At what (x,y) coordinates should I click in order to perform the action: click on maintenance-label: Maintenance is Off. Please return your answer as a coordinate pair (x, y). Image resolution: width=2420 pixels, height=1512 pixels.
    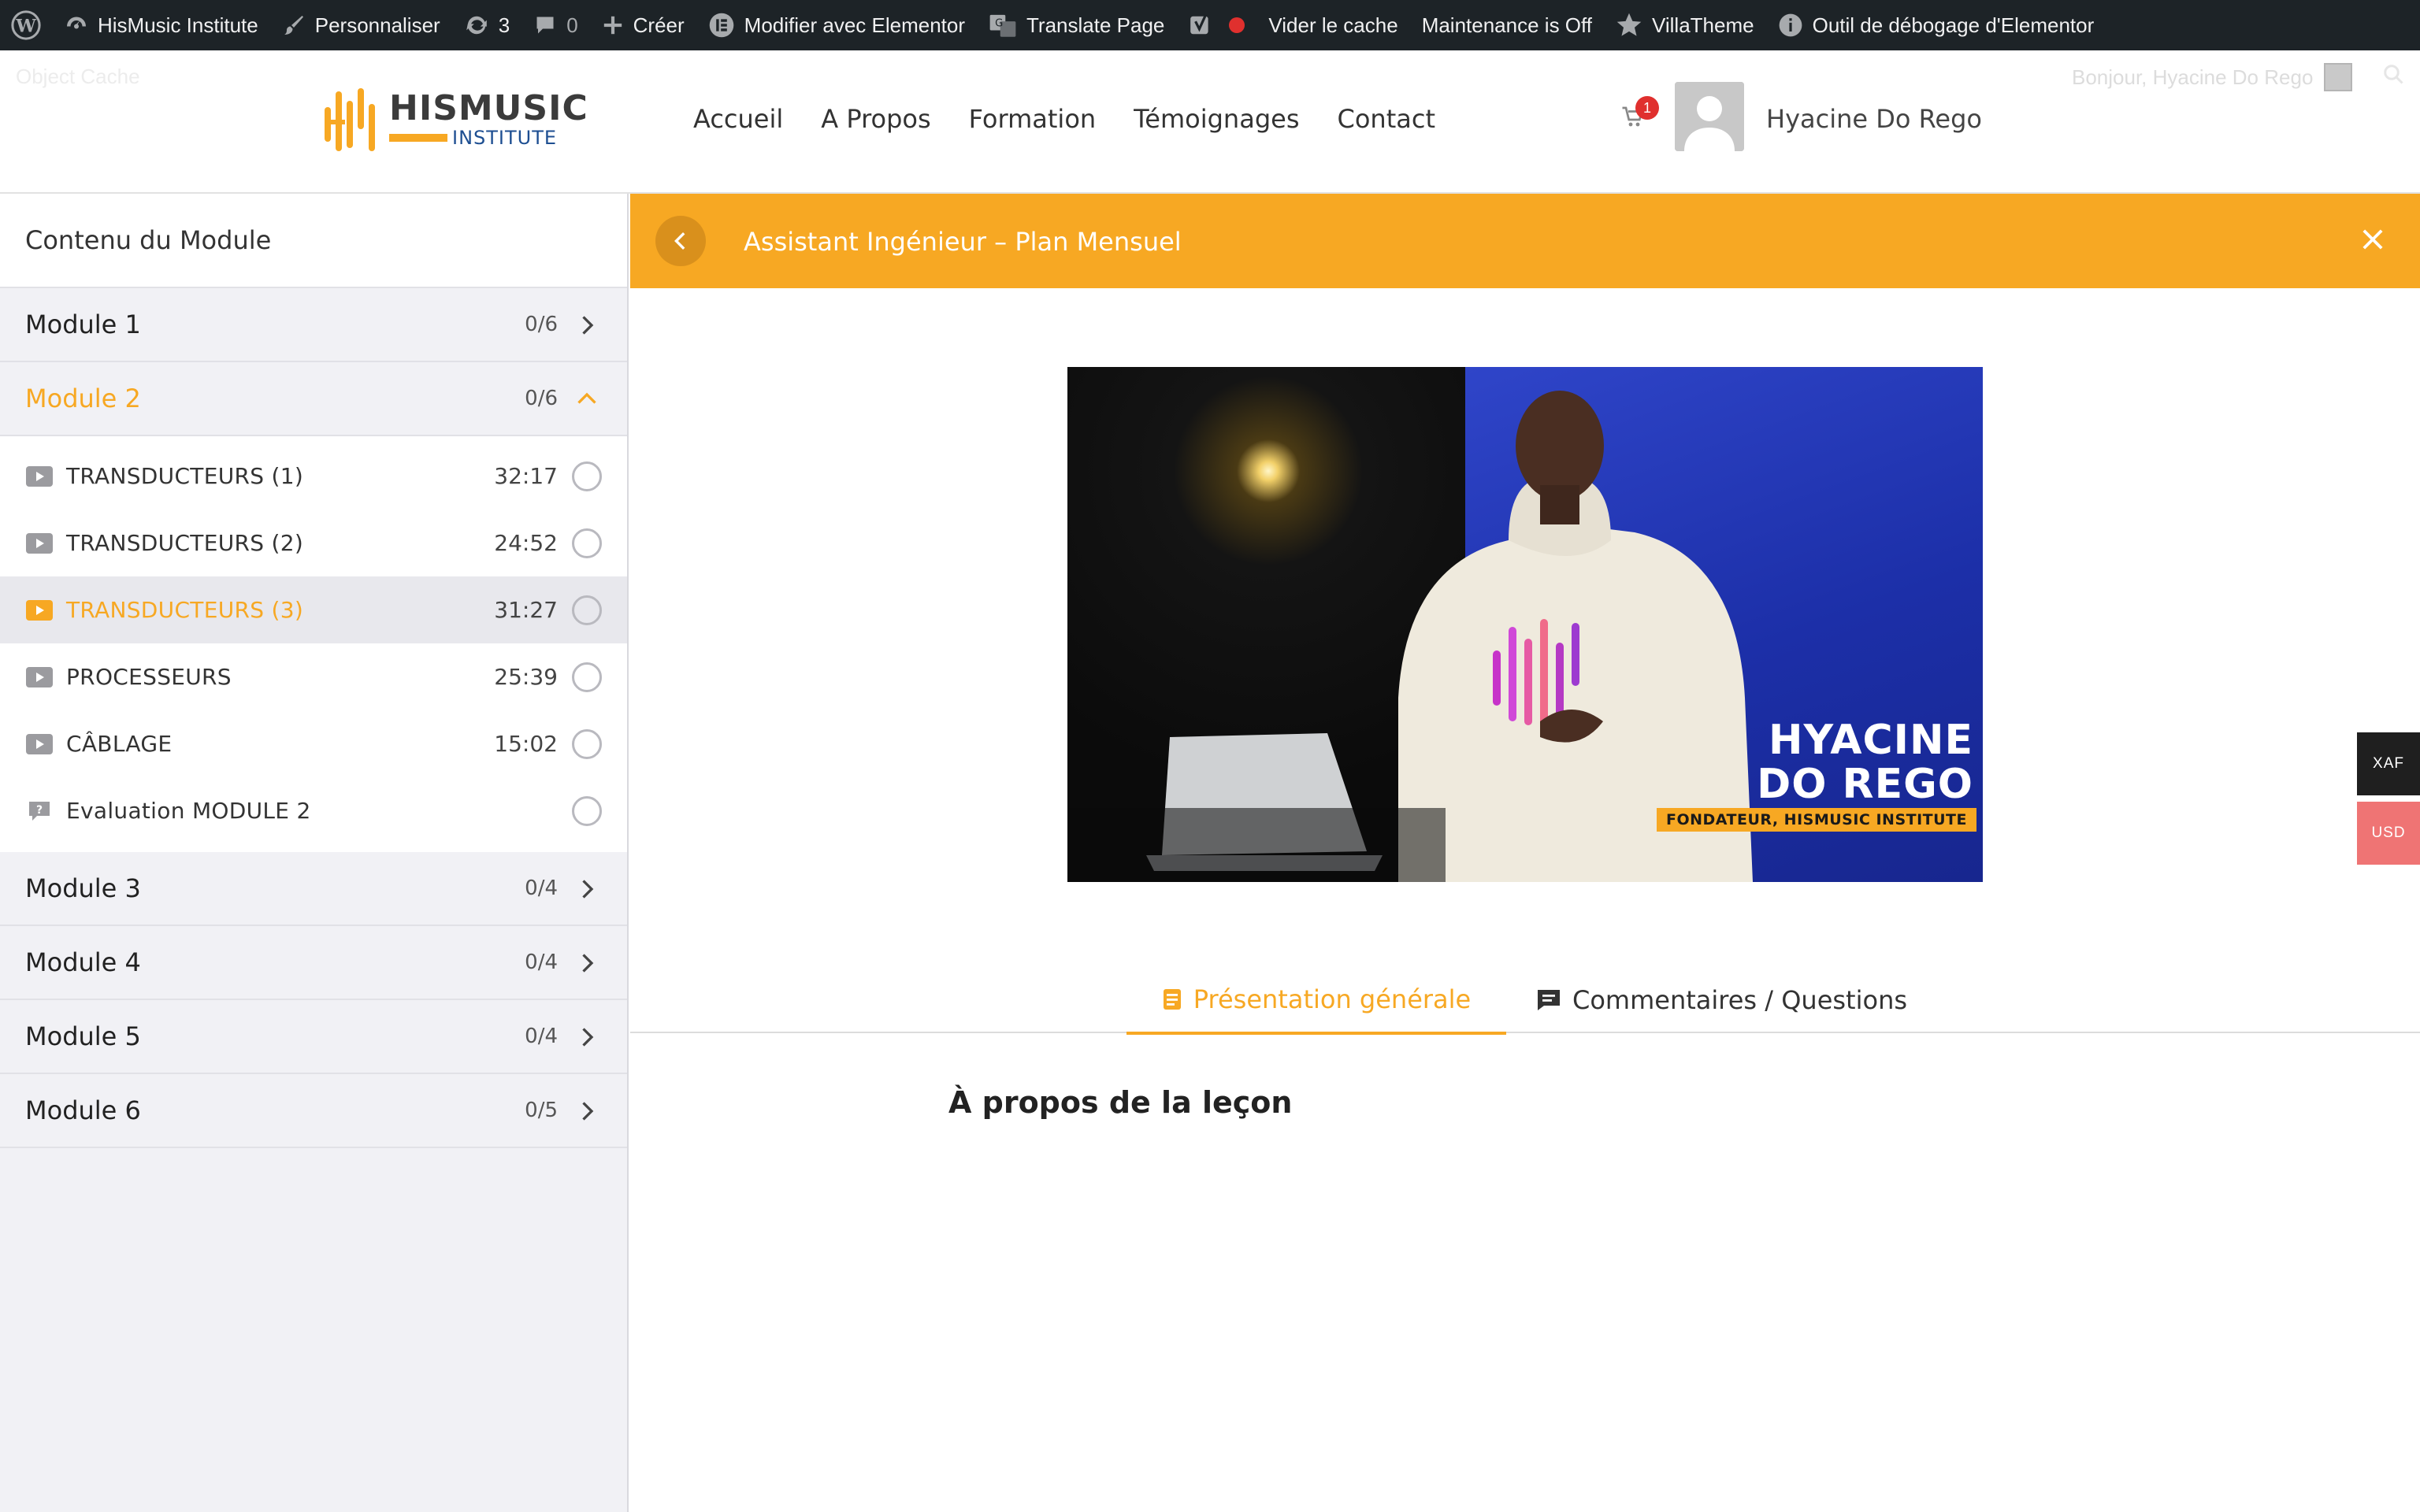
    Looking at the image, I should click on (1506, 25).